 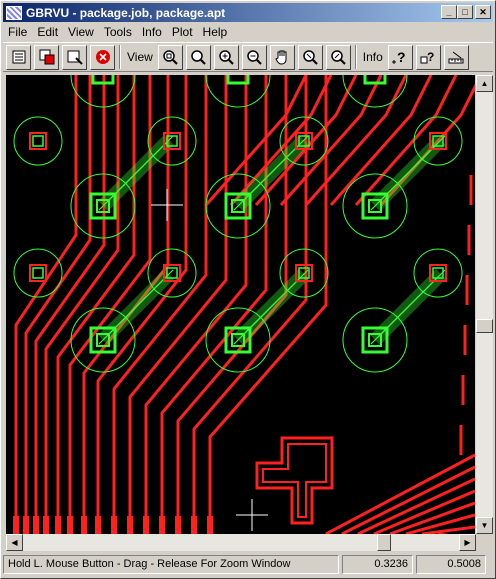 I want to click on scroll-up-button: ▲, so click(x=484, y=83).